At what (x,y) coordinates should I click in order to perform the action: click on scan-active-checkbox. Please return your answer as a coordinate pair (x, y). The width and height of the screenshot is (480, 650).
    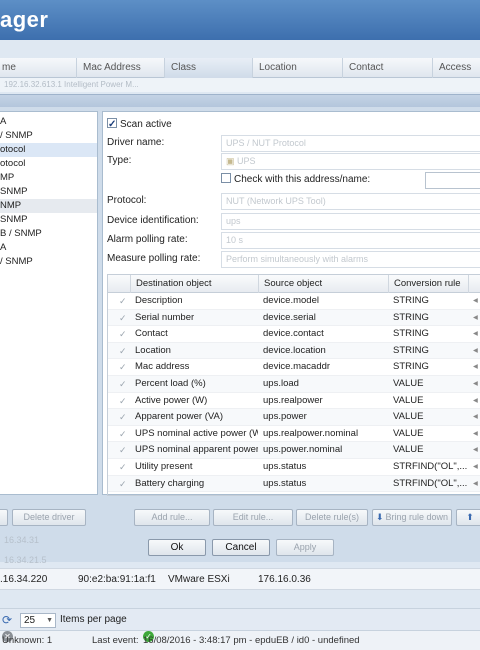
    Looking at the image, I should click on (112, 125).